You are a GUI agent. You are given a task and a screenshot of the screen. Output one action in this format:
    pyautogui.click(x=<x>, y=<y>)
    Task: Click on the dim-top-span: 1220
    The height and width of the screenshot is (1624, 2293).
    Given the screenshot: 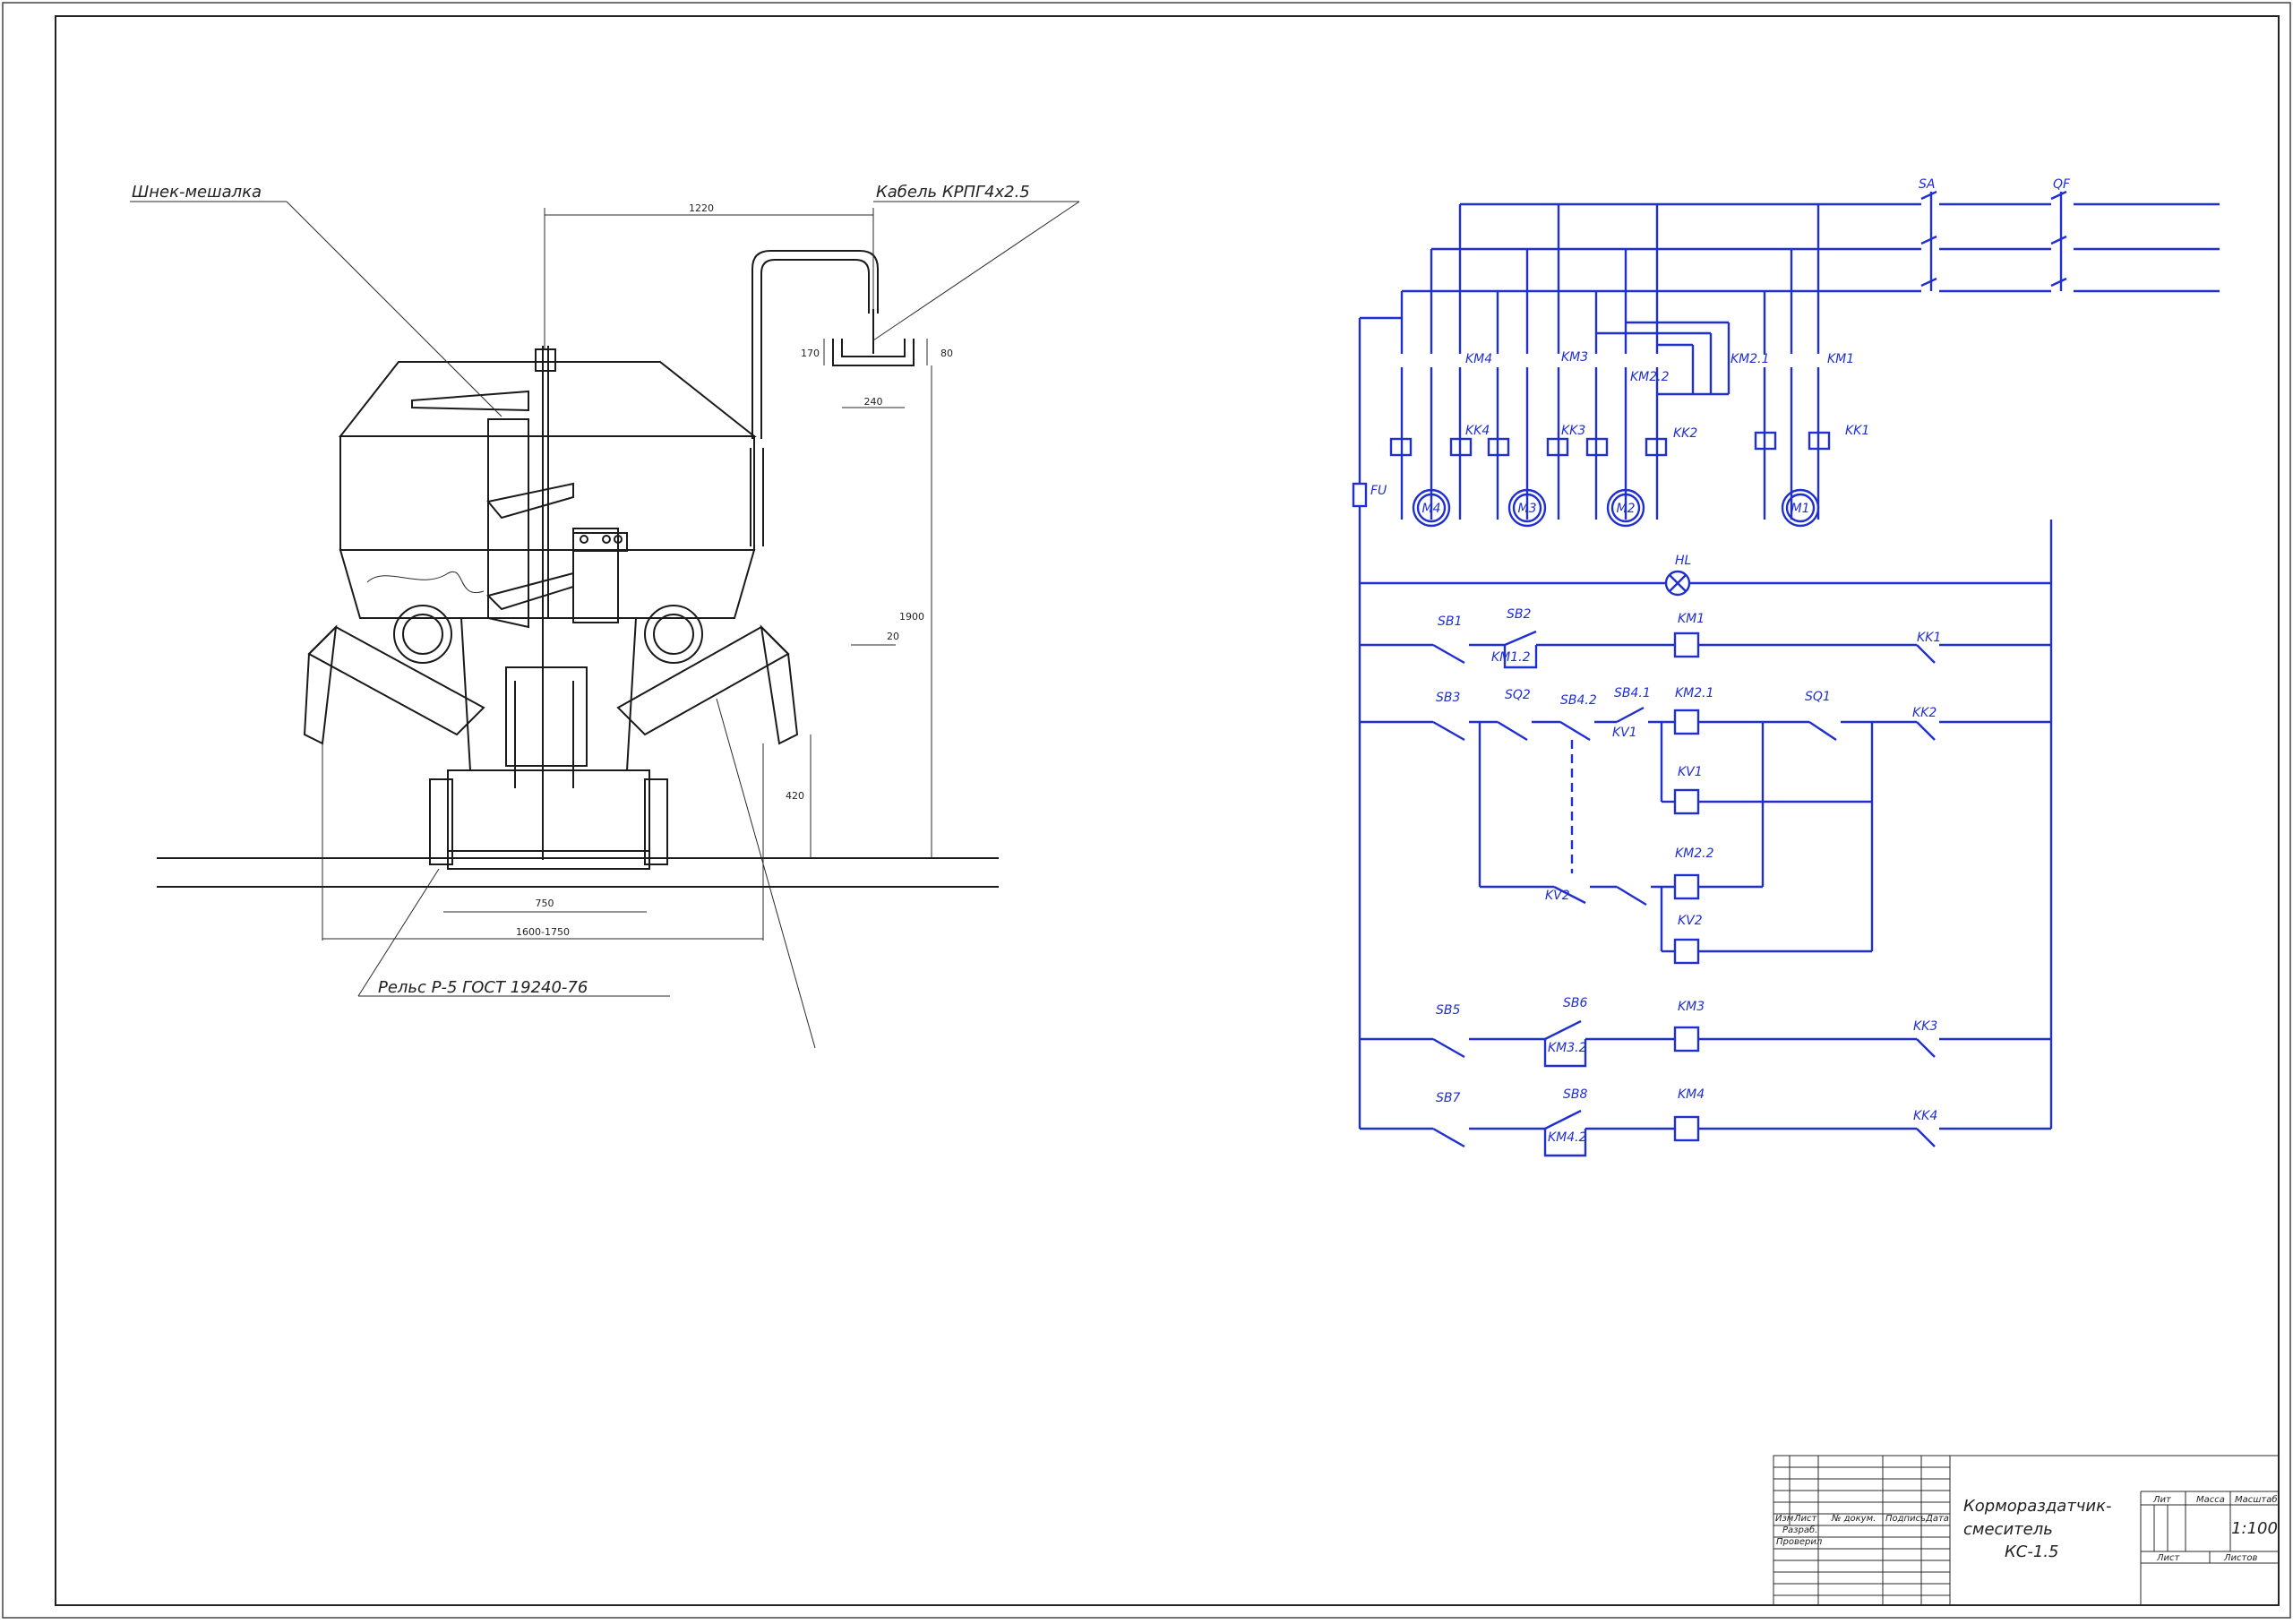 What is the action you would take?
    pyautogui.click(x=701, y=208)
    